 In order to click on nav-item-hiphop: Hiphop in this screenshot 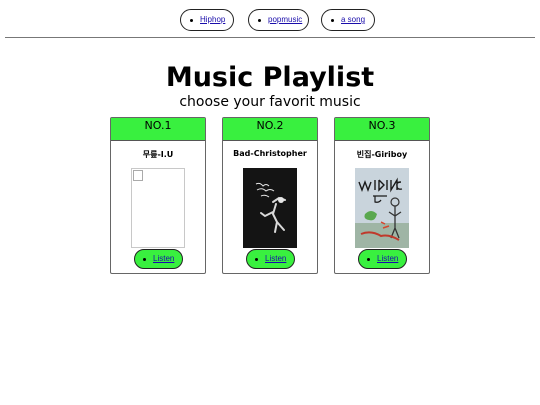, I will do `click(207, 20)`.